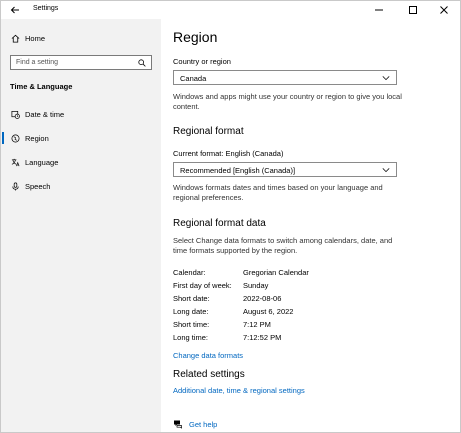  I want to click on format-data-heading: Regional format data, so click(219, 223).